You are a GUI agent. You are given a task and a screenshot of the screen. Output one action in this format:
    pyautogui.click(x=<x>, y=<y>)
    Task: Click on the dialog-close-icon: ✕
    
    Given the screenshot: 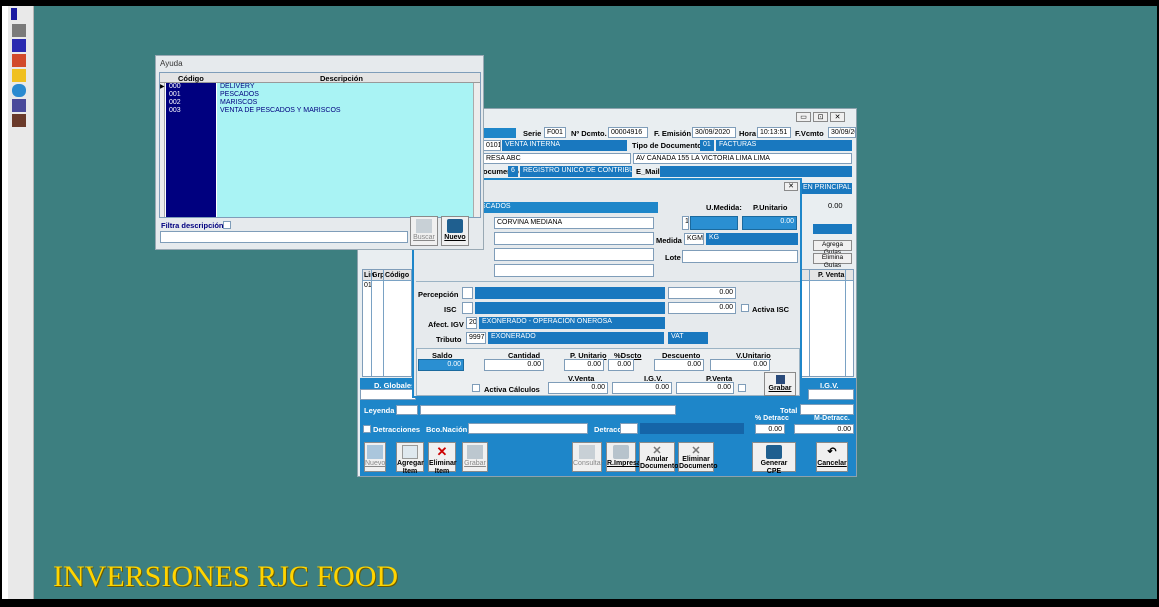 What is the action you would take?
    pyautogui.click(x=791, y=186)
    